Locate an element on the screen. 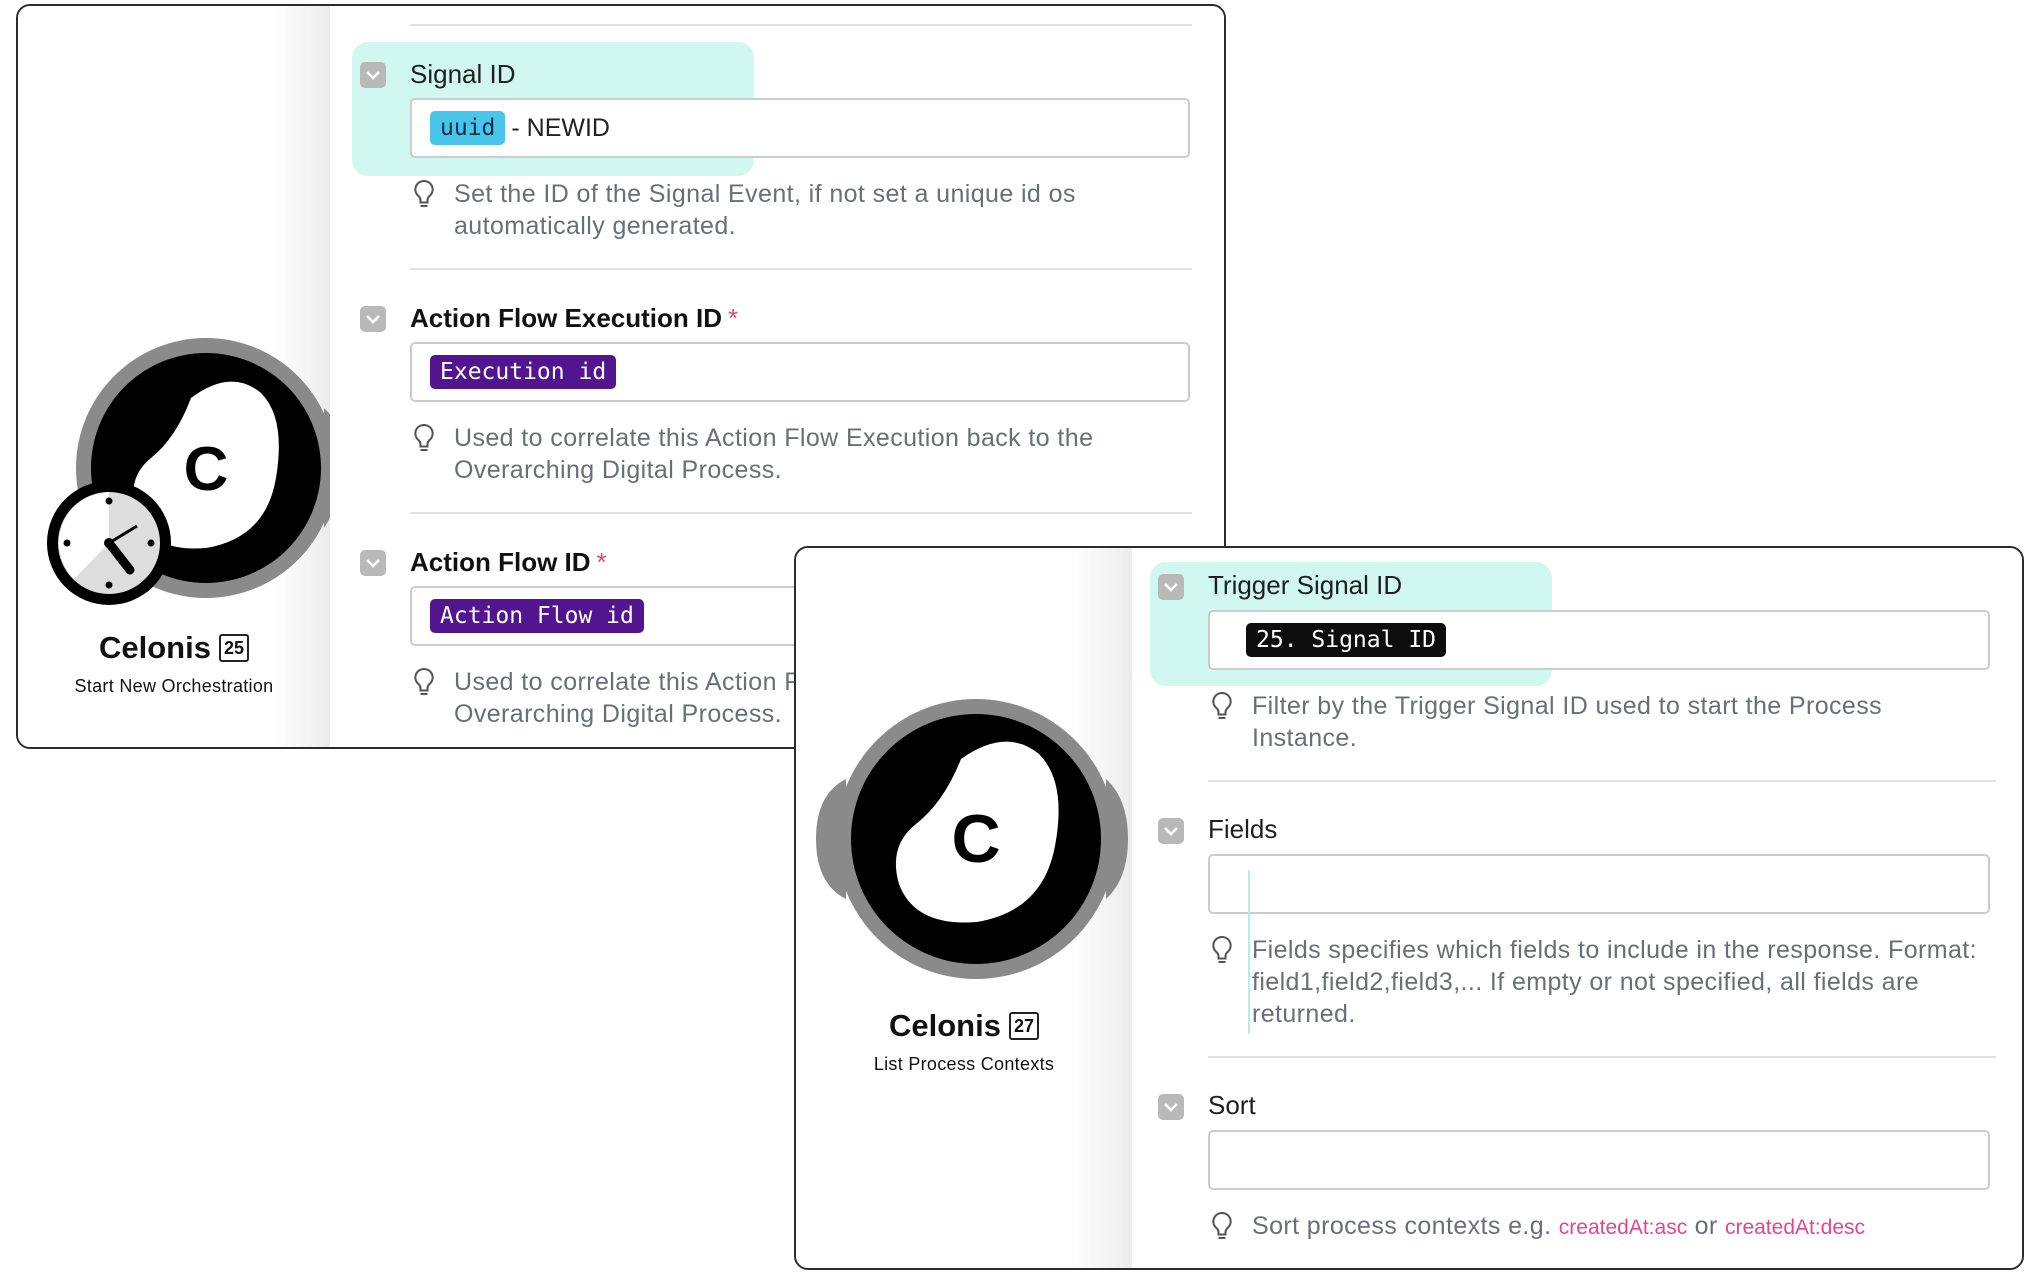 The width and height of the screenshot is (2034, 1272). text-cursor is located at coordinates (1249, 952).